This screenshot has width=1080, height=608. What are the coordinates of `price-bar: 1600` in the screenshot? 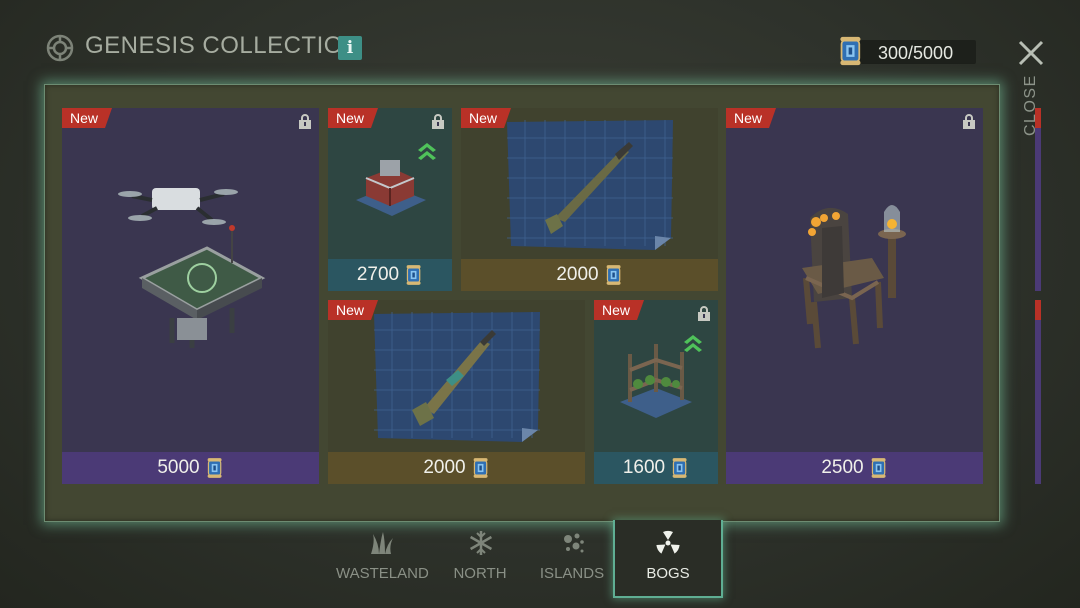 It's located at (656, 468).